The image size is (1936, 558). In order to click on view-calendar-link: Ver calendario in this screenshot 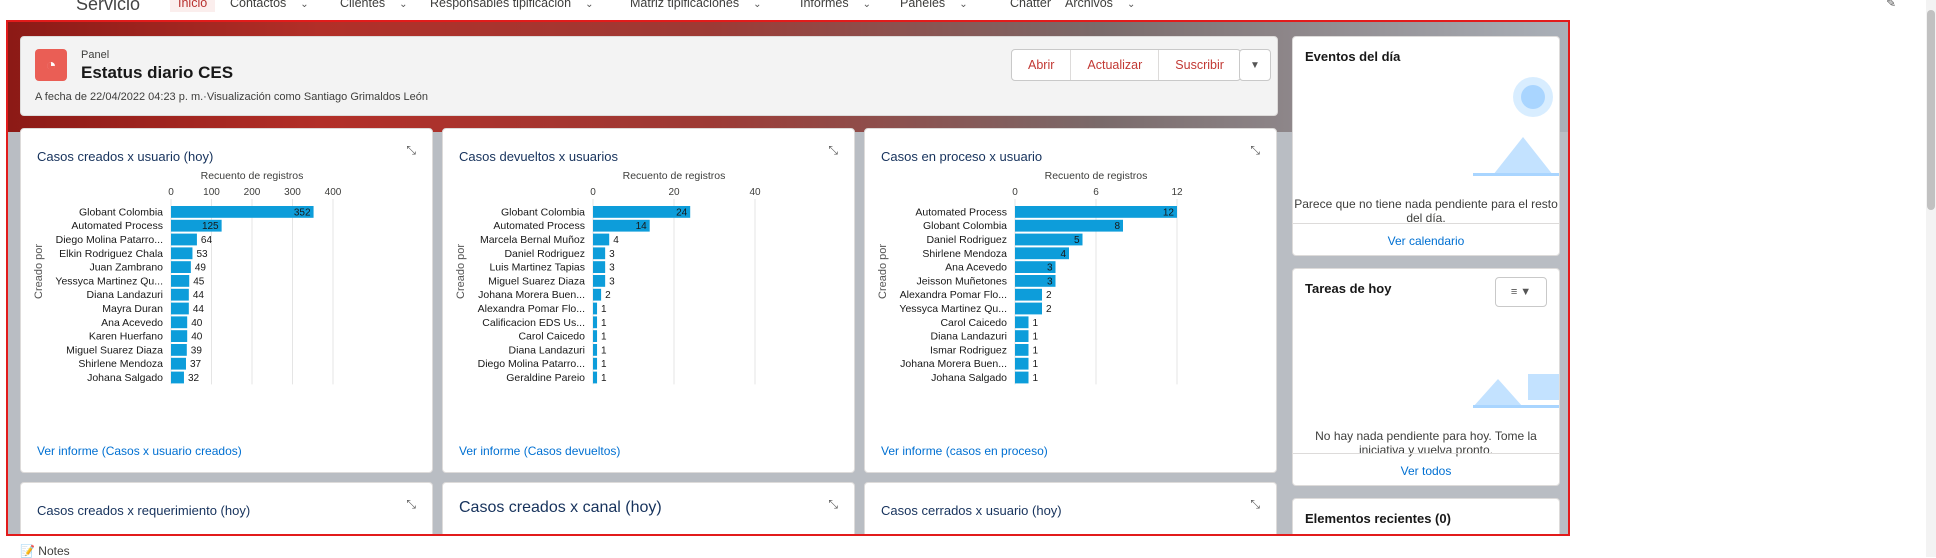, I will do `click(1426, 239)`.